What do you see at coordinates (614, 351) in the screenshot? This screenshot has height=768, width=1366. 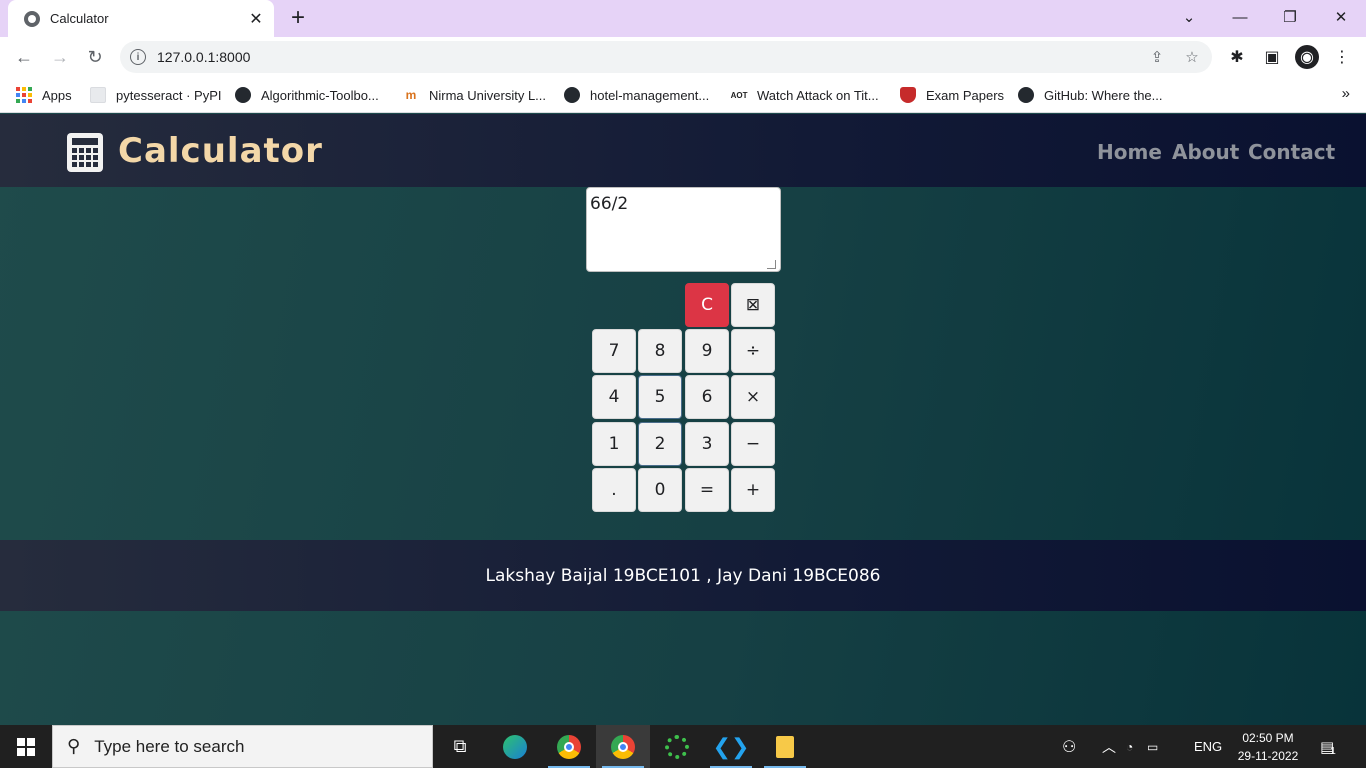 I see `key-7: 7` at bounding box center [614, 351].